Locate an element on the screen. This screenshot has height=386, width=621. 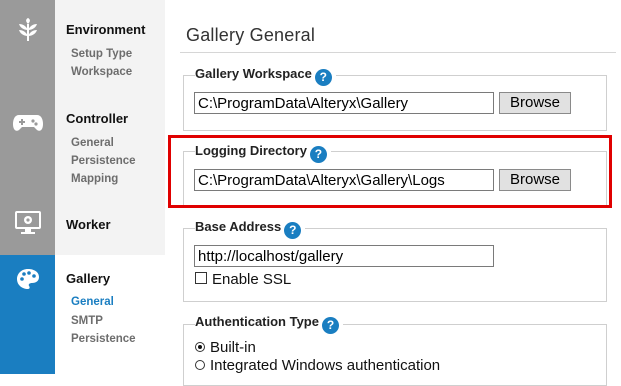
radio-selected-icon is located at coordinates (200, 347).